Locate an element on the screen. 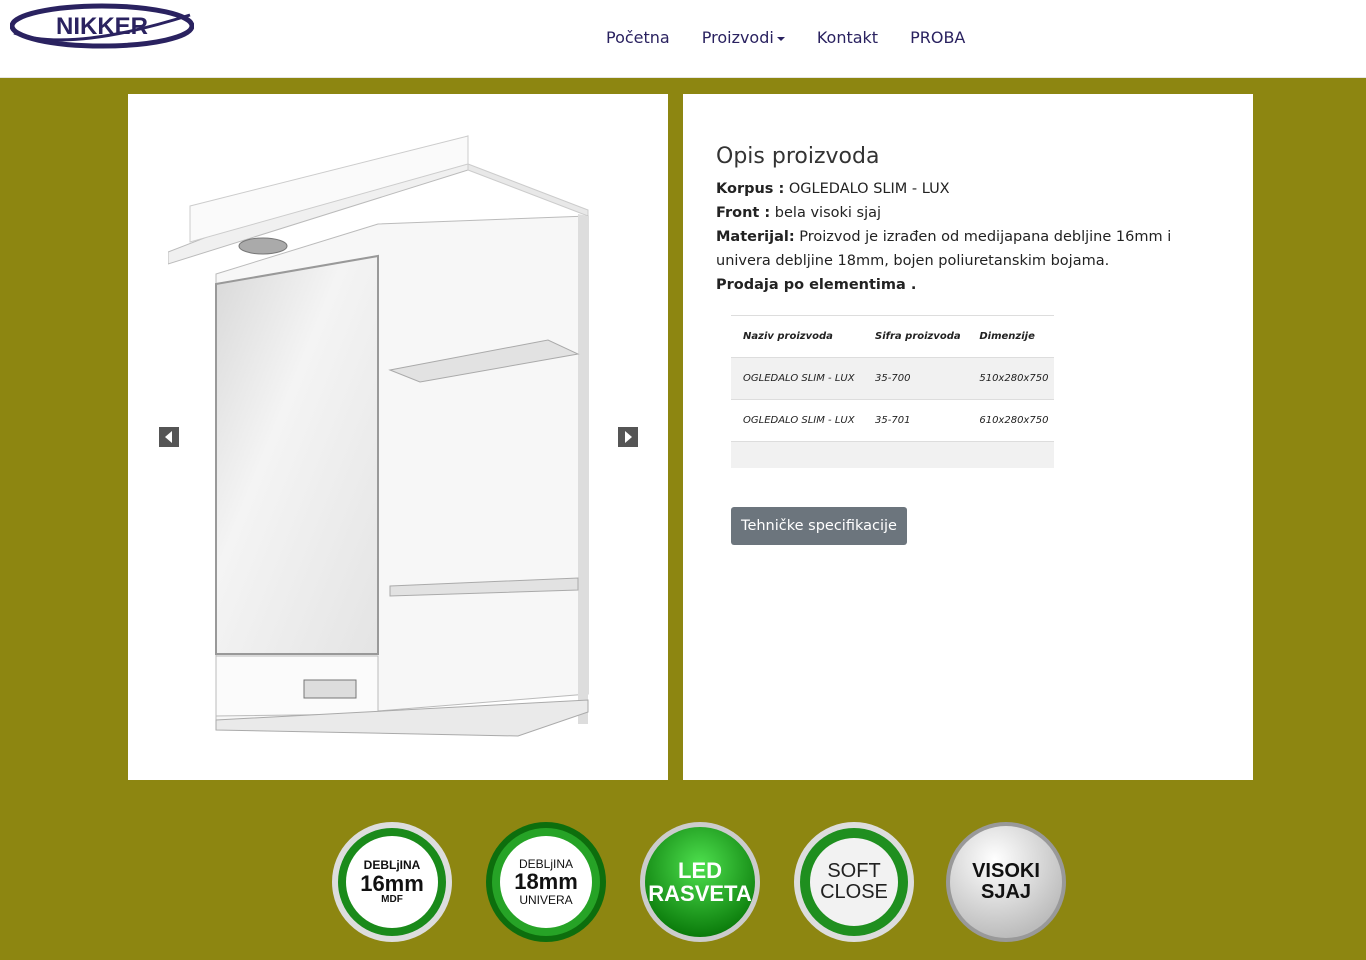  nav-item-proizvodi-label: Proizvodi is located at coordinates (737, 37).